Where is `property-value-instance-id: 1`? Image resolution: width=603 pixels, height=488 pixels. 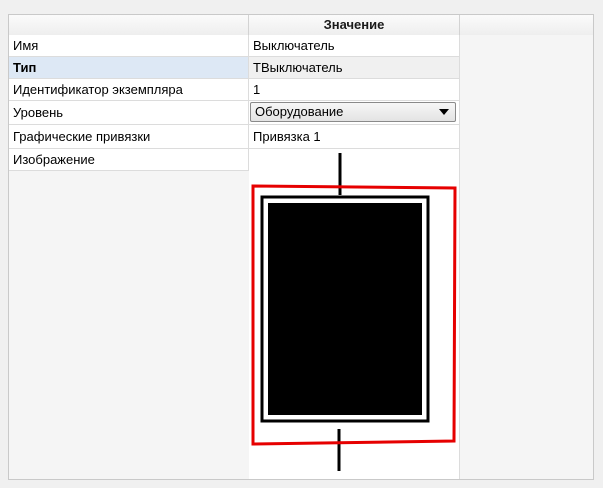
property-value-instance-id: 1 is located at coordinates (354, 90).